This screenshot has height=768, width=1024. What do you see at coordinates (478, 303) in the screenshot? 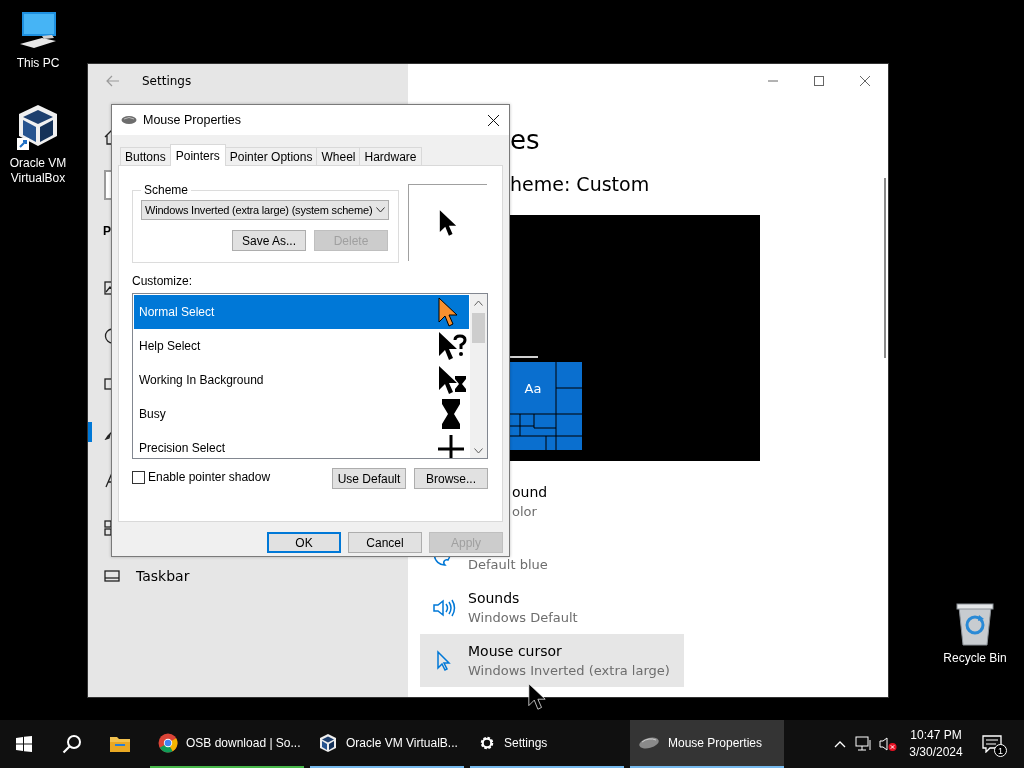
I see `scroll-up-icon` at bounding box center [478, 303].